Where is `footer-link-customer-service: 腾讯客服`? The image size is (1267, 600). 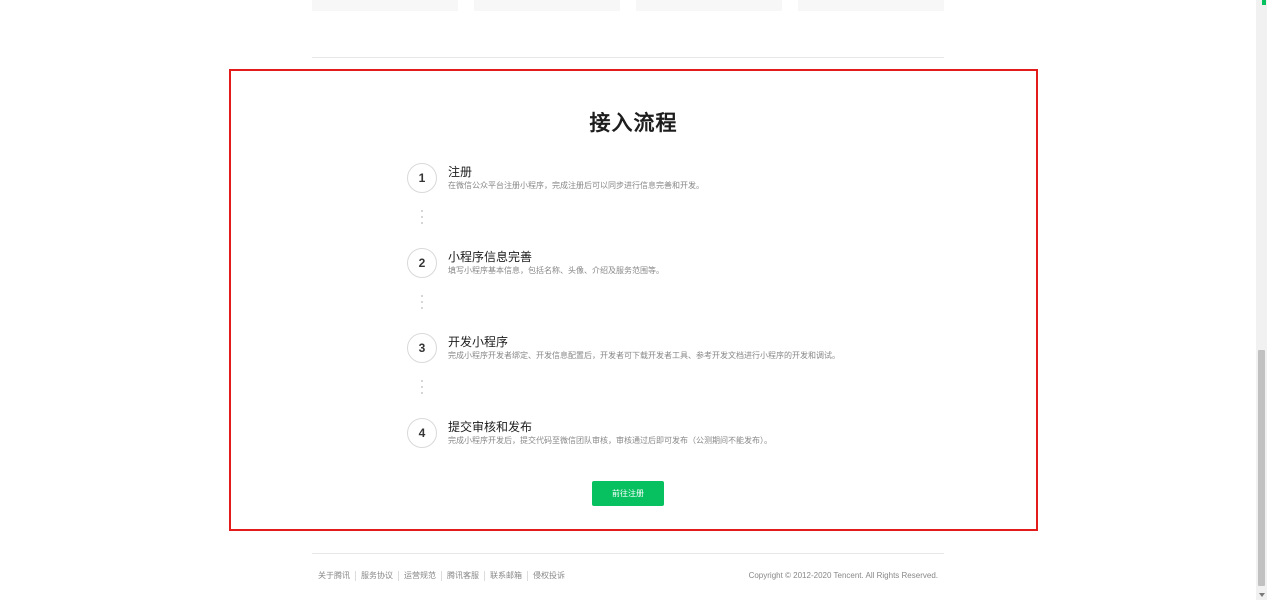
footer-link-customer-service: 腾讯客服 is located at coordinates (462, 576).